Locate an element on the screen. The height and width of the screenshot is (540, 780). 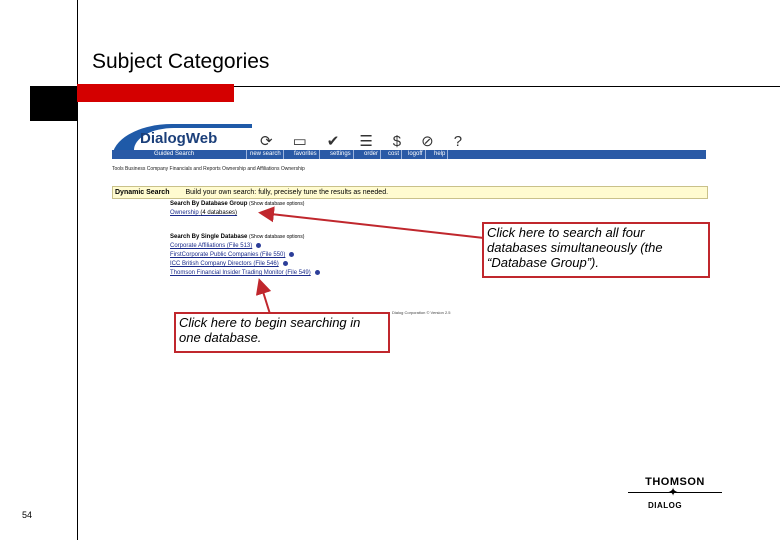
single-db-link: ICC British Company Directors (File 546) is located at coordinates (229, 264).